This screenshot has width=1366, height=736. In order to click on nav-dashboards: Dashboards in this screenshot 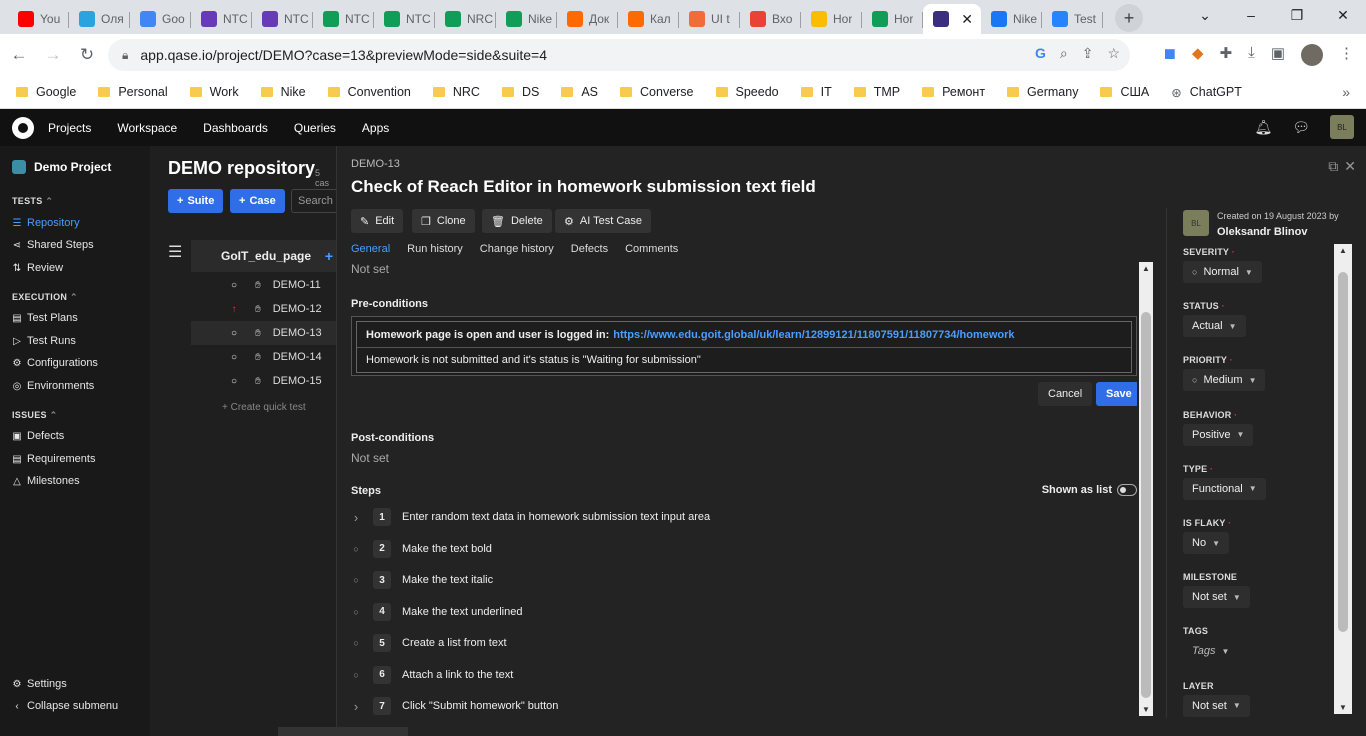, I will do `click(235, 128)`.